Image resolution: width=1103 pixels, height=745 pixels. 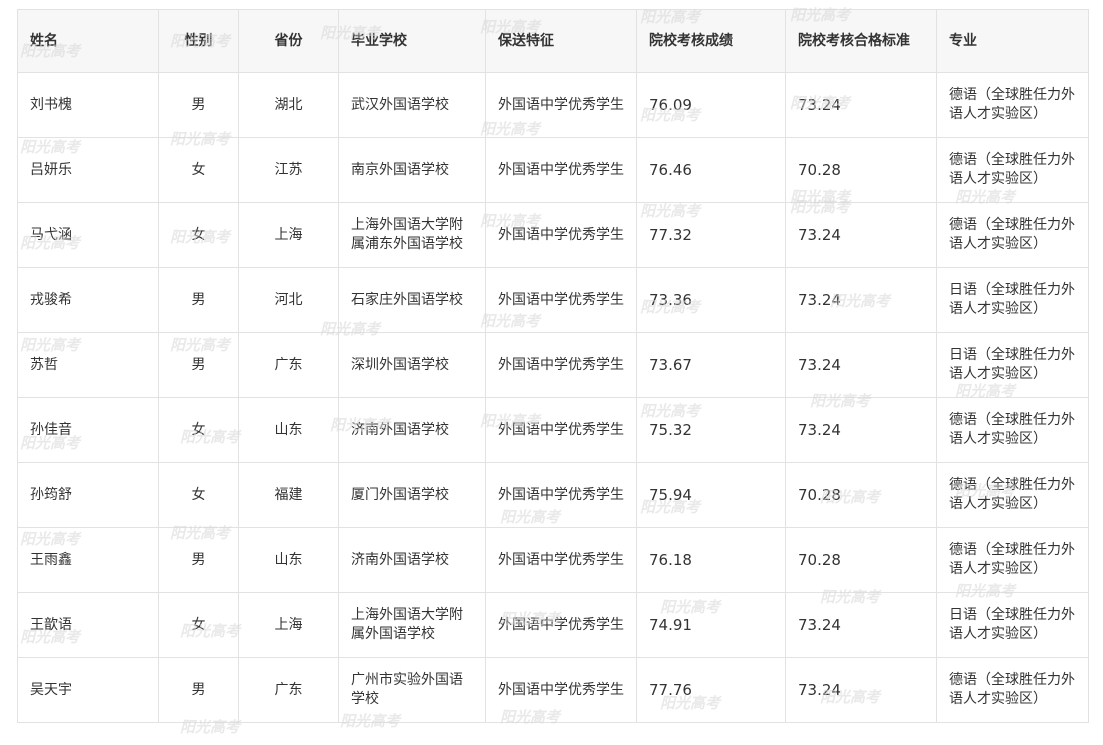 I want to click on table-header-row: 姓名 性别 省份 毕业学校 保送特征 院校考核成绩 院校考核合格标准 专业, so click(x=553, y=41).